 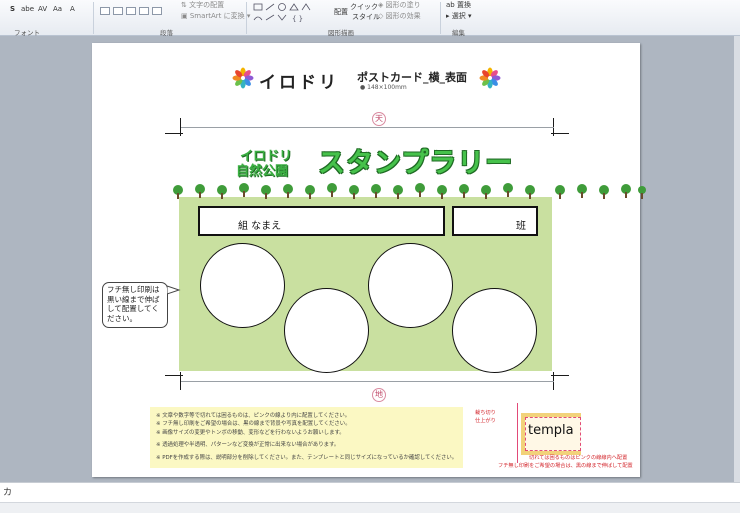 What do you see at coordinates (42, 9) in the screenshot?
I see `char-spacing-button: AV` at bounding box center [42, 9].